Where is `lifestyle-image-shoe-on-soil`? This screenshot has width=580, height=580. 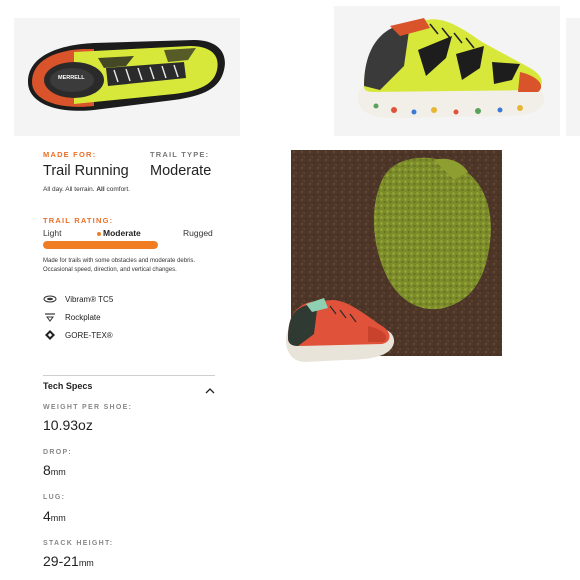 lifestyle-image-shoe-on-soil is located at coordinates (393, 261).